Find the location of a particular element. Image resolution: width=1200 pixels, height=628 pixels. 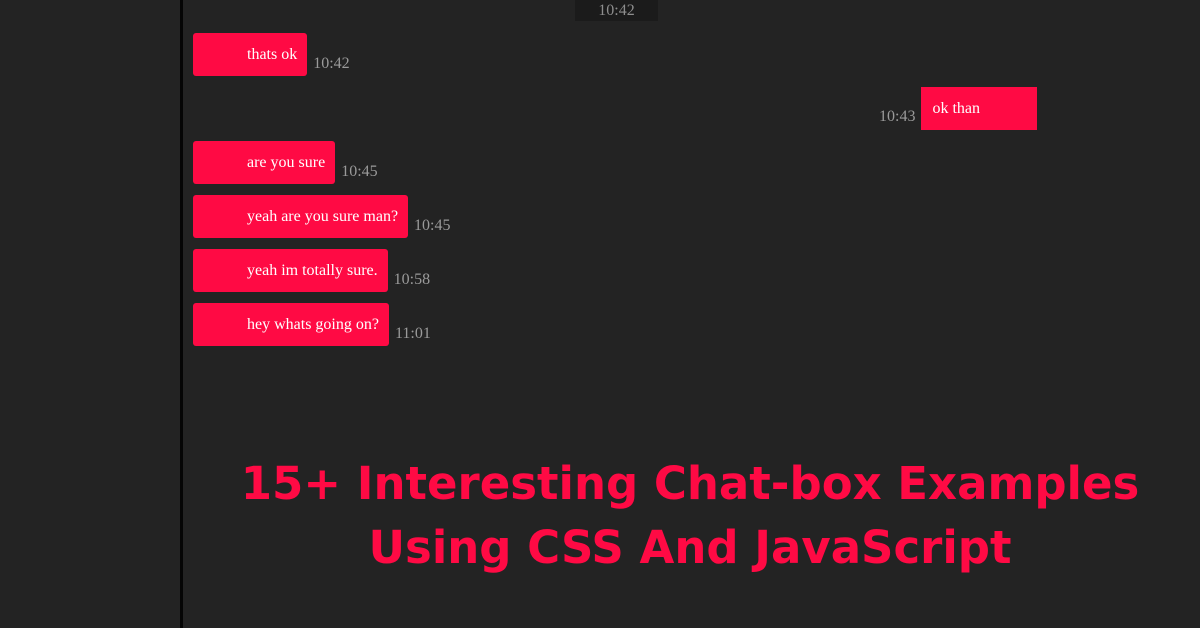

message-bubble: yeah im totally sure. is located at coordinates (290, 270).